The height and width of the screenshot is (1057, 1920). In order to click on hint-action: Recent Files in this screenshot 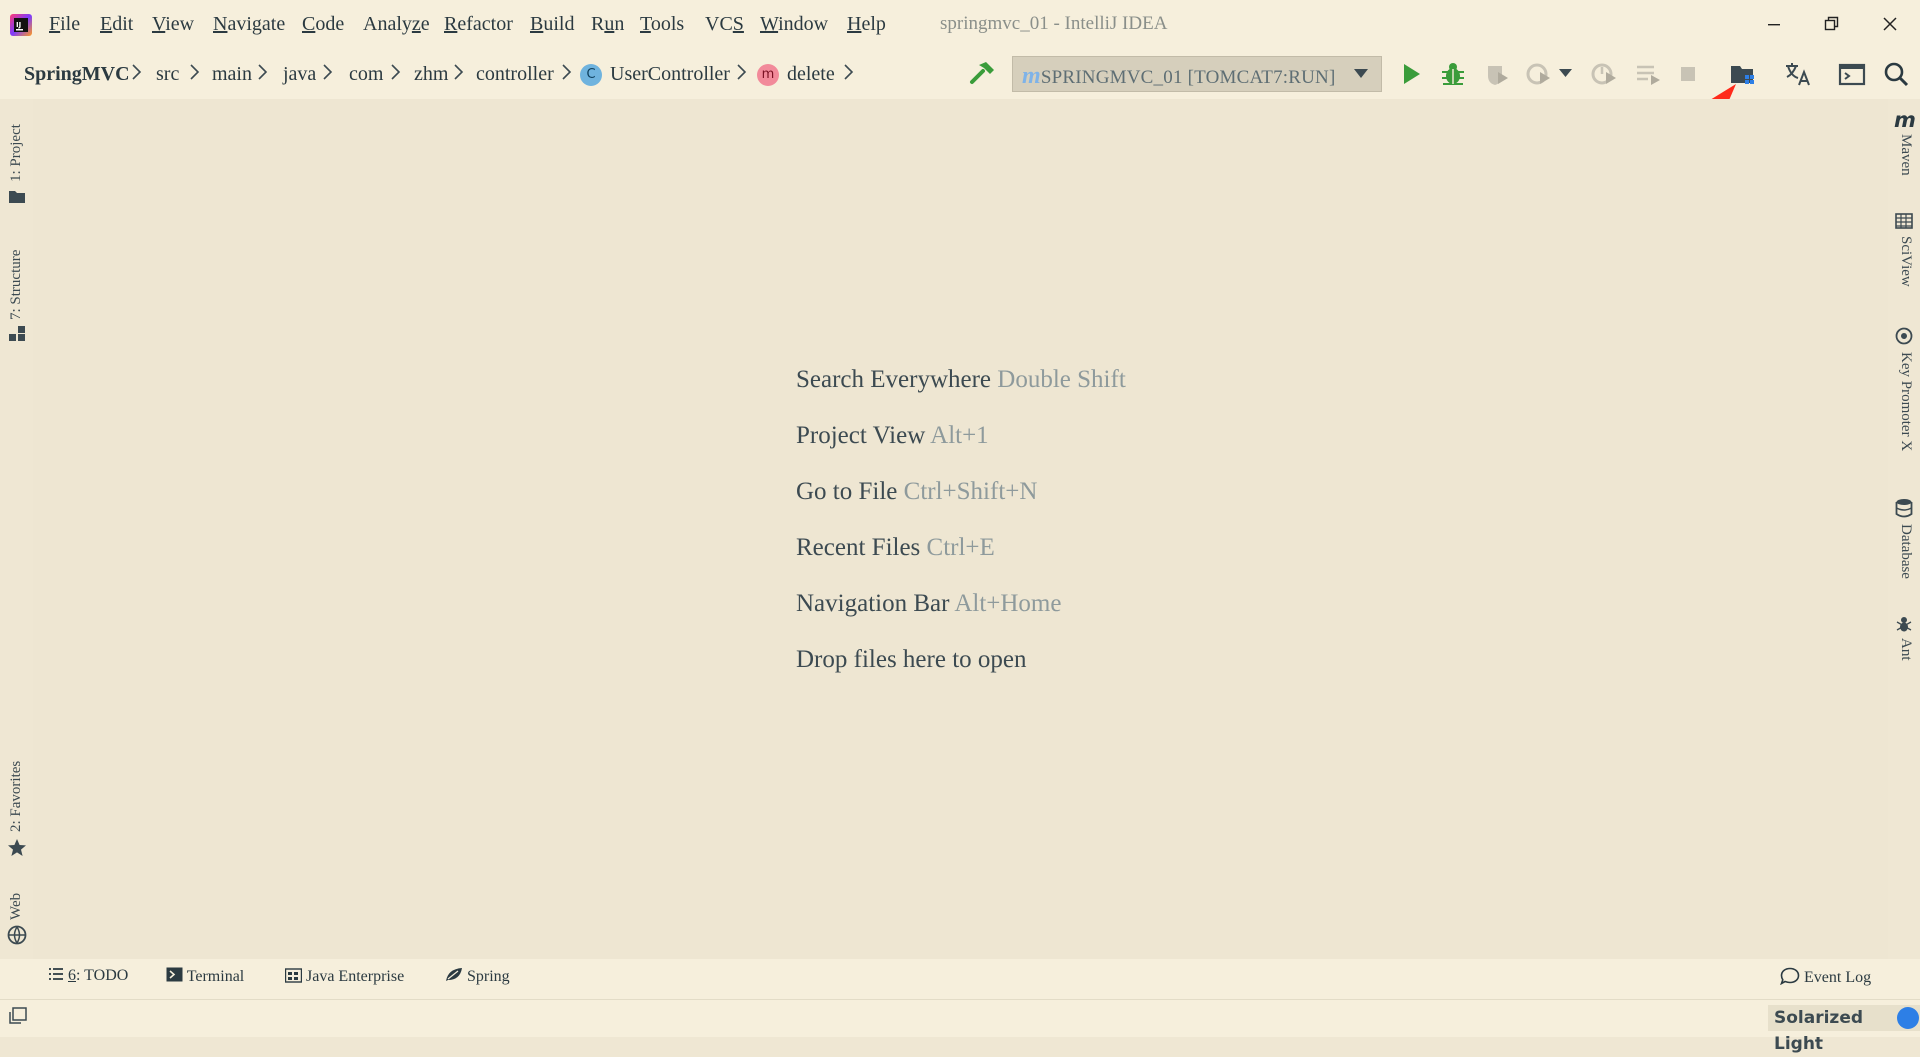, I will do `click(858, 547)`.